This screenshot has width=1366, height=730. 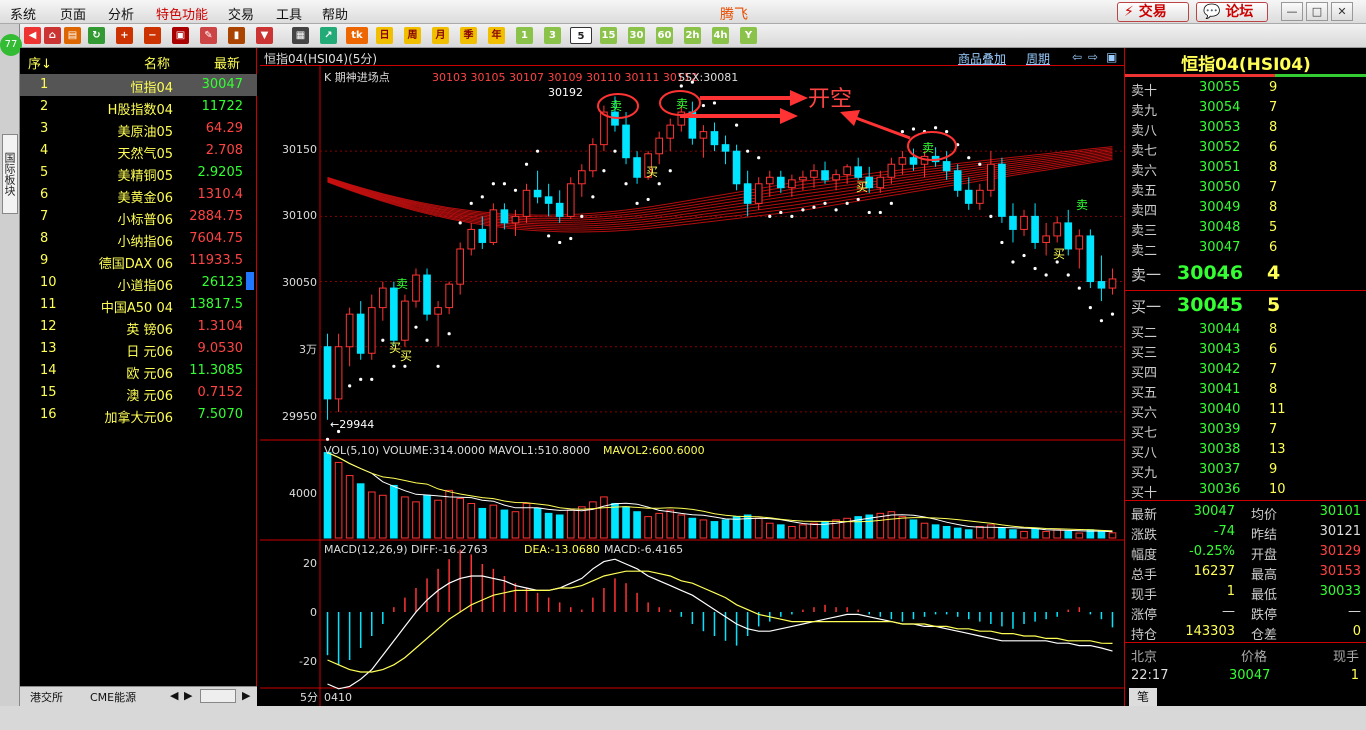 I want to click on menu-system: 系统, so click(x=23, y=13).